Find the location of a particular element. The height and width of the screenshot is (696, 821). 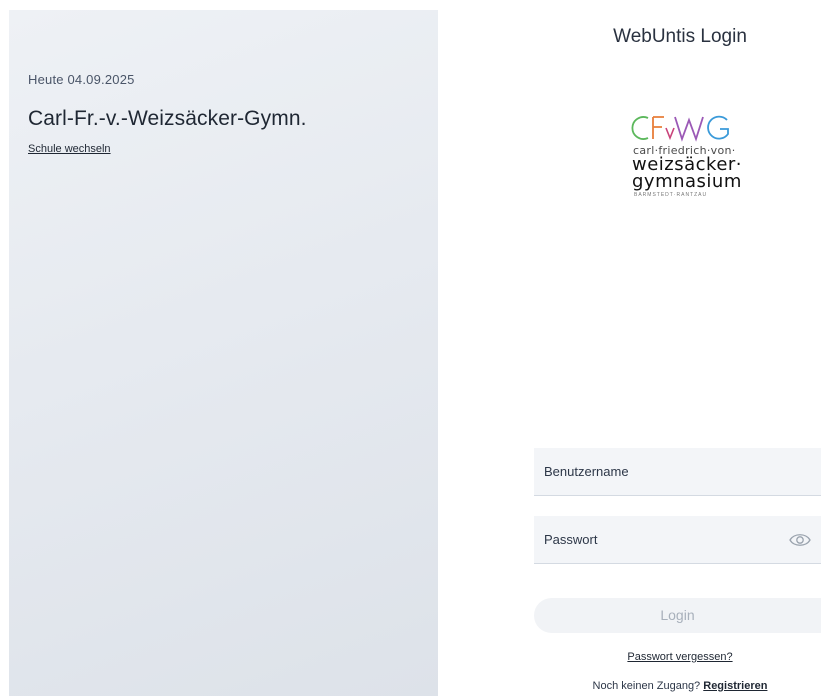

school-name: Carl-Fr.-v.-Weizsäcker-Gymn. is located at coordinates (167, 118).